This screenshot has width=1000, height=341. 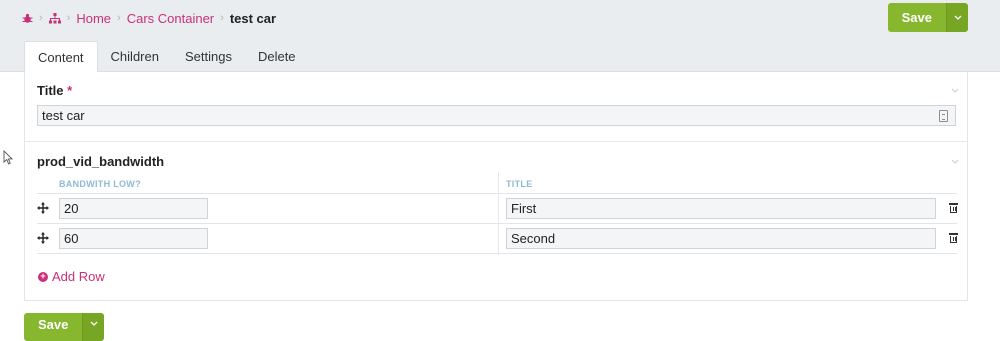 I want to click on section-divider, so click(x=496, y=141).